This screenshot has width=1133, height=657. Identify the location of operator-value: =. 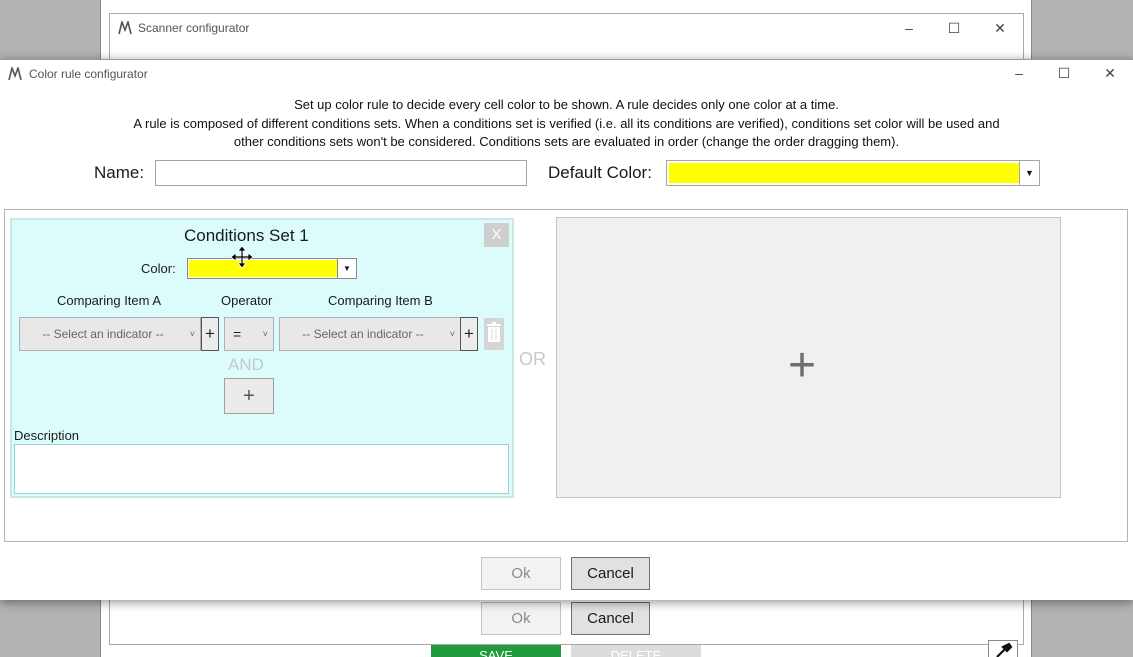
(237, 334).